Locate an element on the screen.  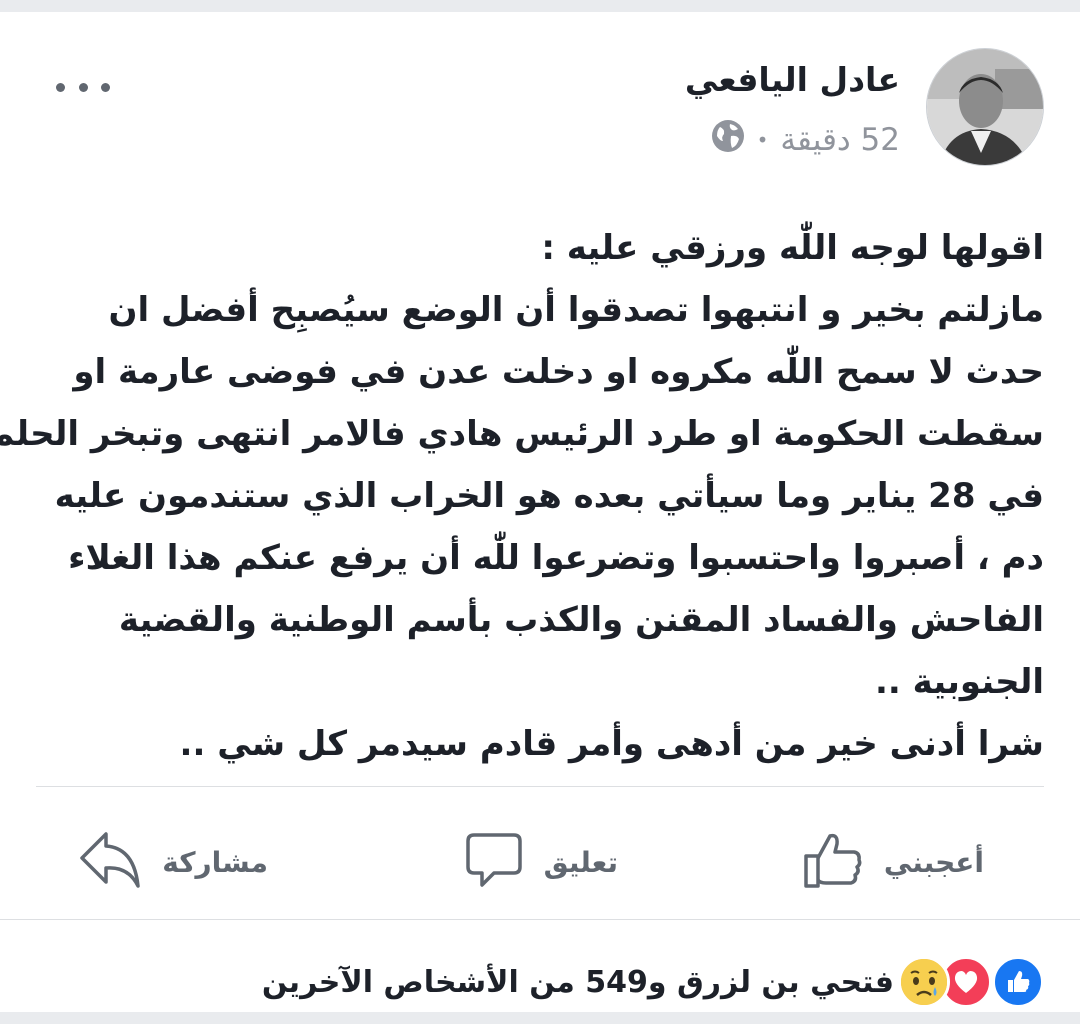
post-line: اقولها لوجه اللّٰه ورزقي عليه : is located at coordinates (792, 248).